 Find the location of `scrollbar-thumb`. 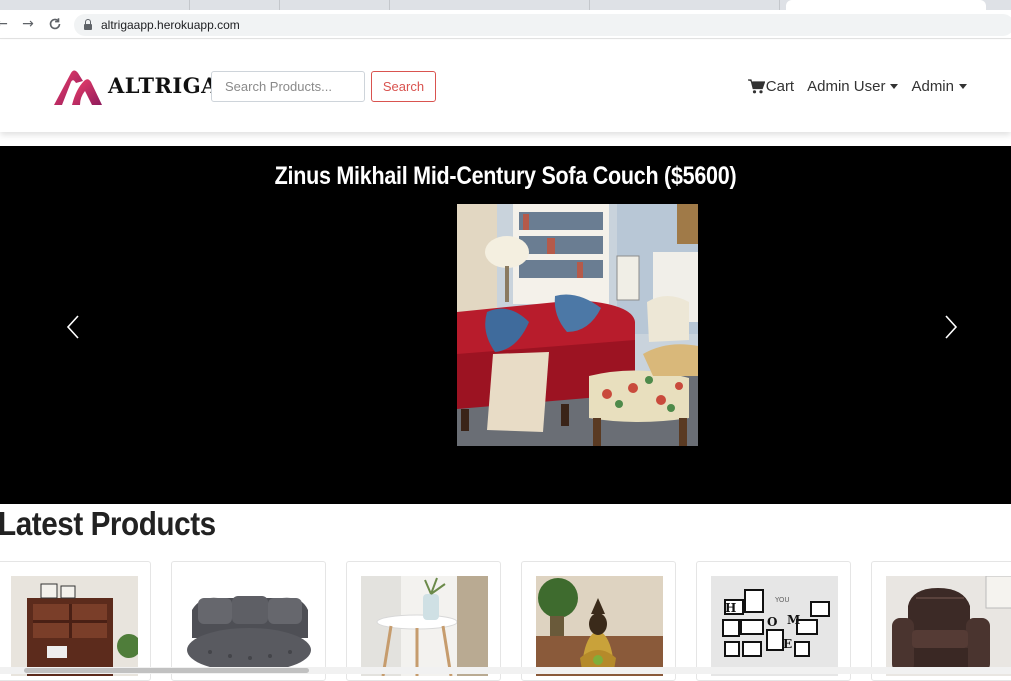

scrollbar-thumb is located at coordinates (166, 670).